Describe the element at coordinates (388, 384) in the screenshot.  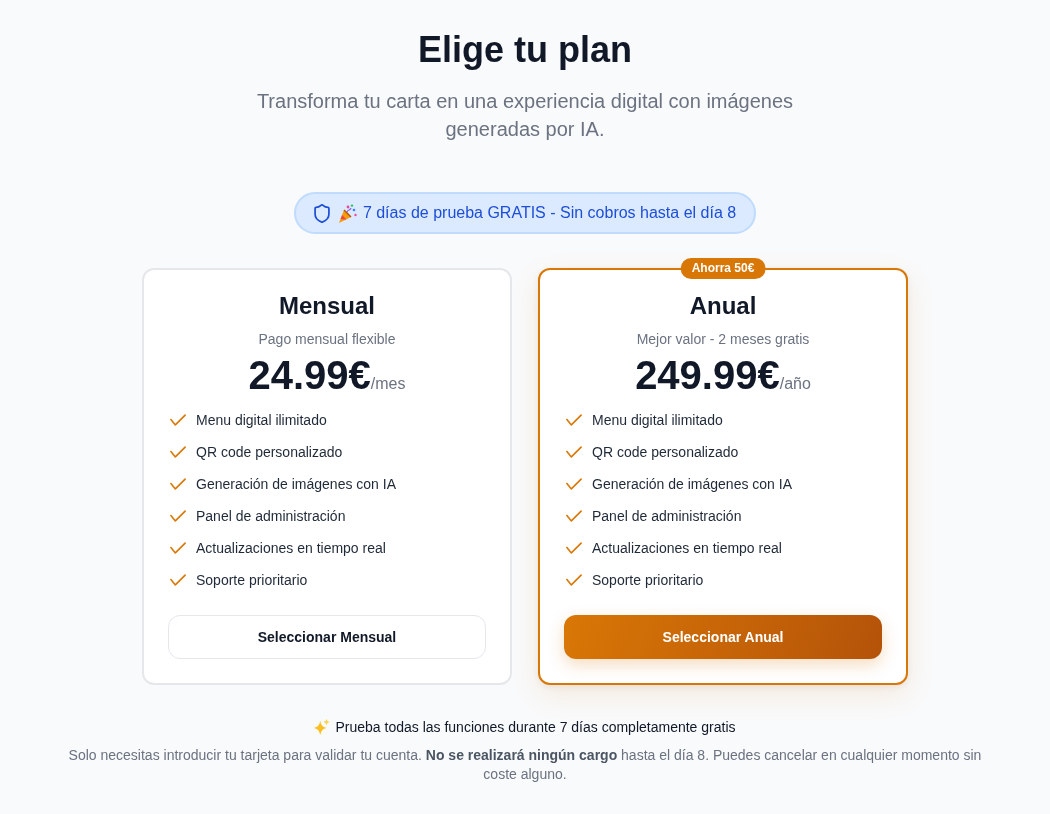
I see `price-period: /mes` at that location.